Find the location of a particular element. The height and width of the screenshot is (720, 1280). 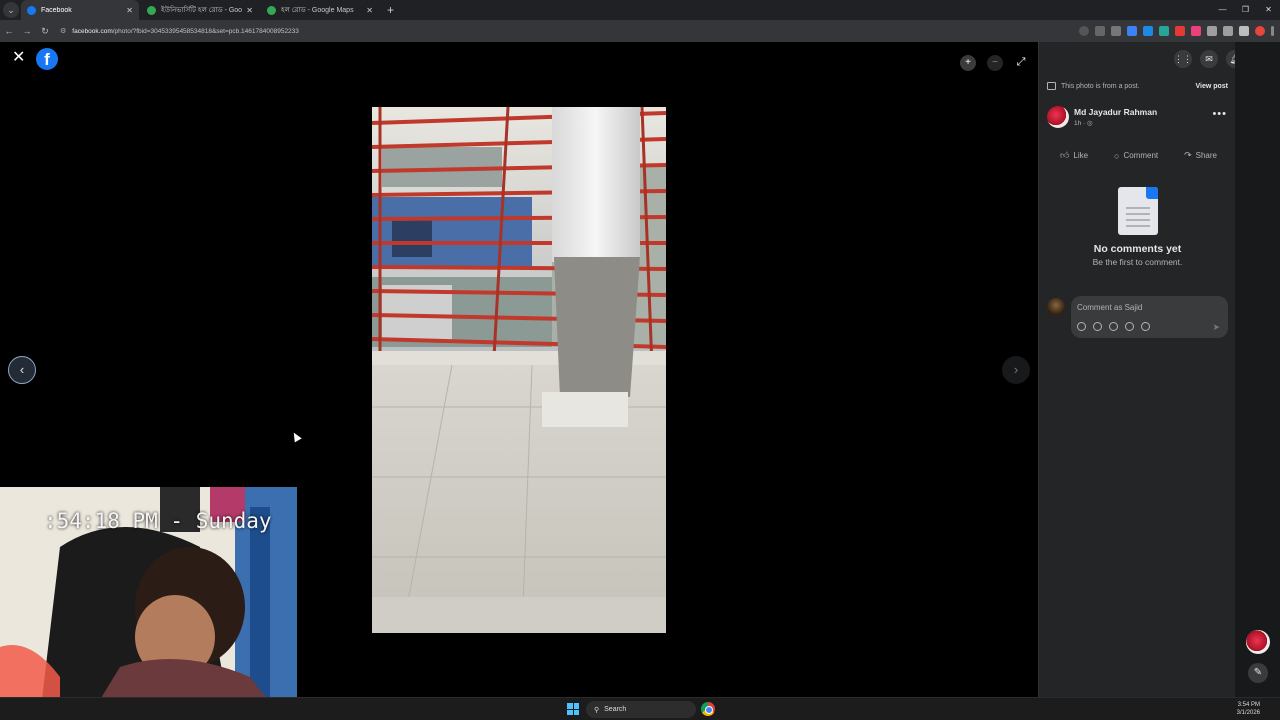

post-timestamp: 1h · ◎ is located at coordinates (1083, 123).